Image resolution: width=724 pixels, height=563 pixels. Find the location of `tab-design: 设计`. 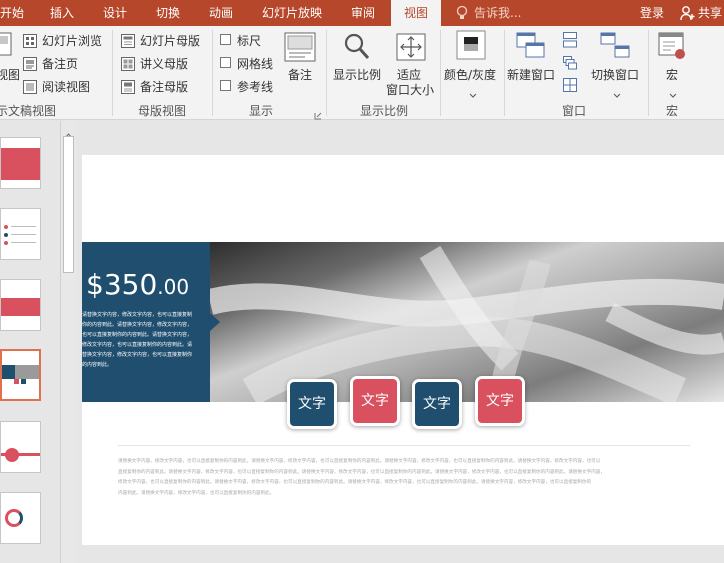

tab-design: 设计 is located at coordinates (115, 13).